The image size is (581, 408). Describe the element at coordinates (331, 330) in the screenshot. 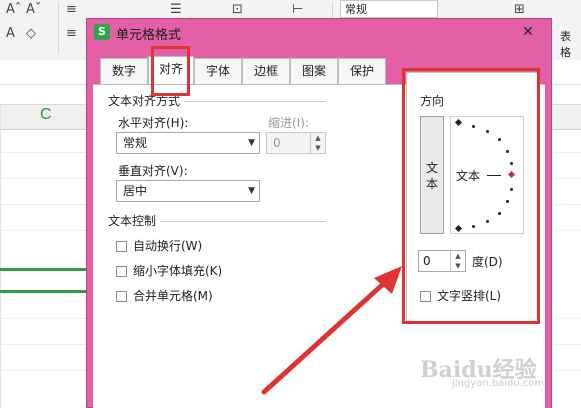

I see `annotation-arrow` at that location.